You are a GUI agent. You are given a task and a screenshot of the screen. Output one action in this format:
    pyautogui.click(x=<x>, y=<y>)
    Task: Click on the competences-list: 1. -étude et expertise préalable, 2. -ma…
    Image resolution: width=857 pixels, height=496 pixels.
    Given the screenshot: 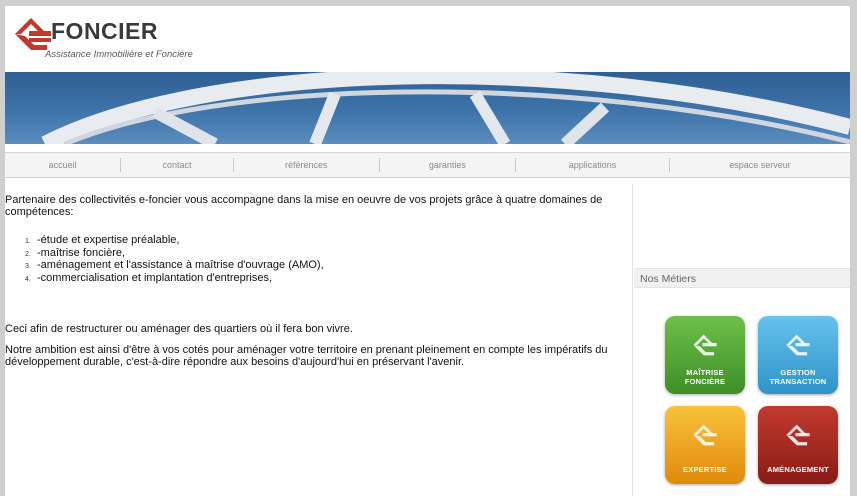 What is the action you would take?
    pyautogui.click(x=315, y=260)
    